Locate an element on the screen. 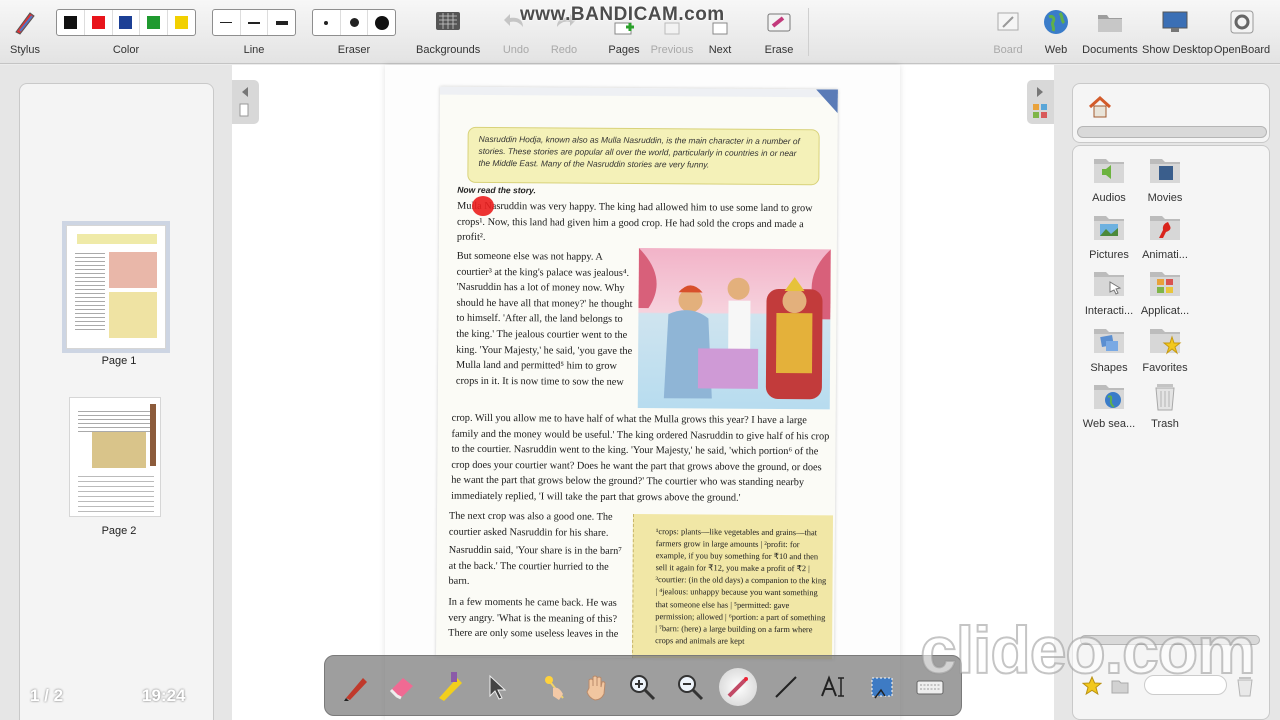 Image resolution: width=1280 pixels, height=720 pixels. shapes-folder-icon is located at coordinates (1109, 341).